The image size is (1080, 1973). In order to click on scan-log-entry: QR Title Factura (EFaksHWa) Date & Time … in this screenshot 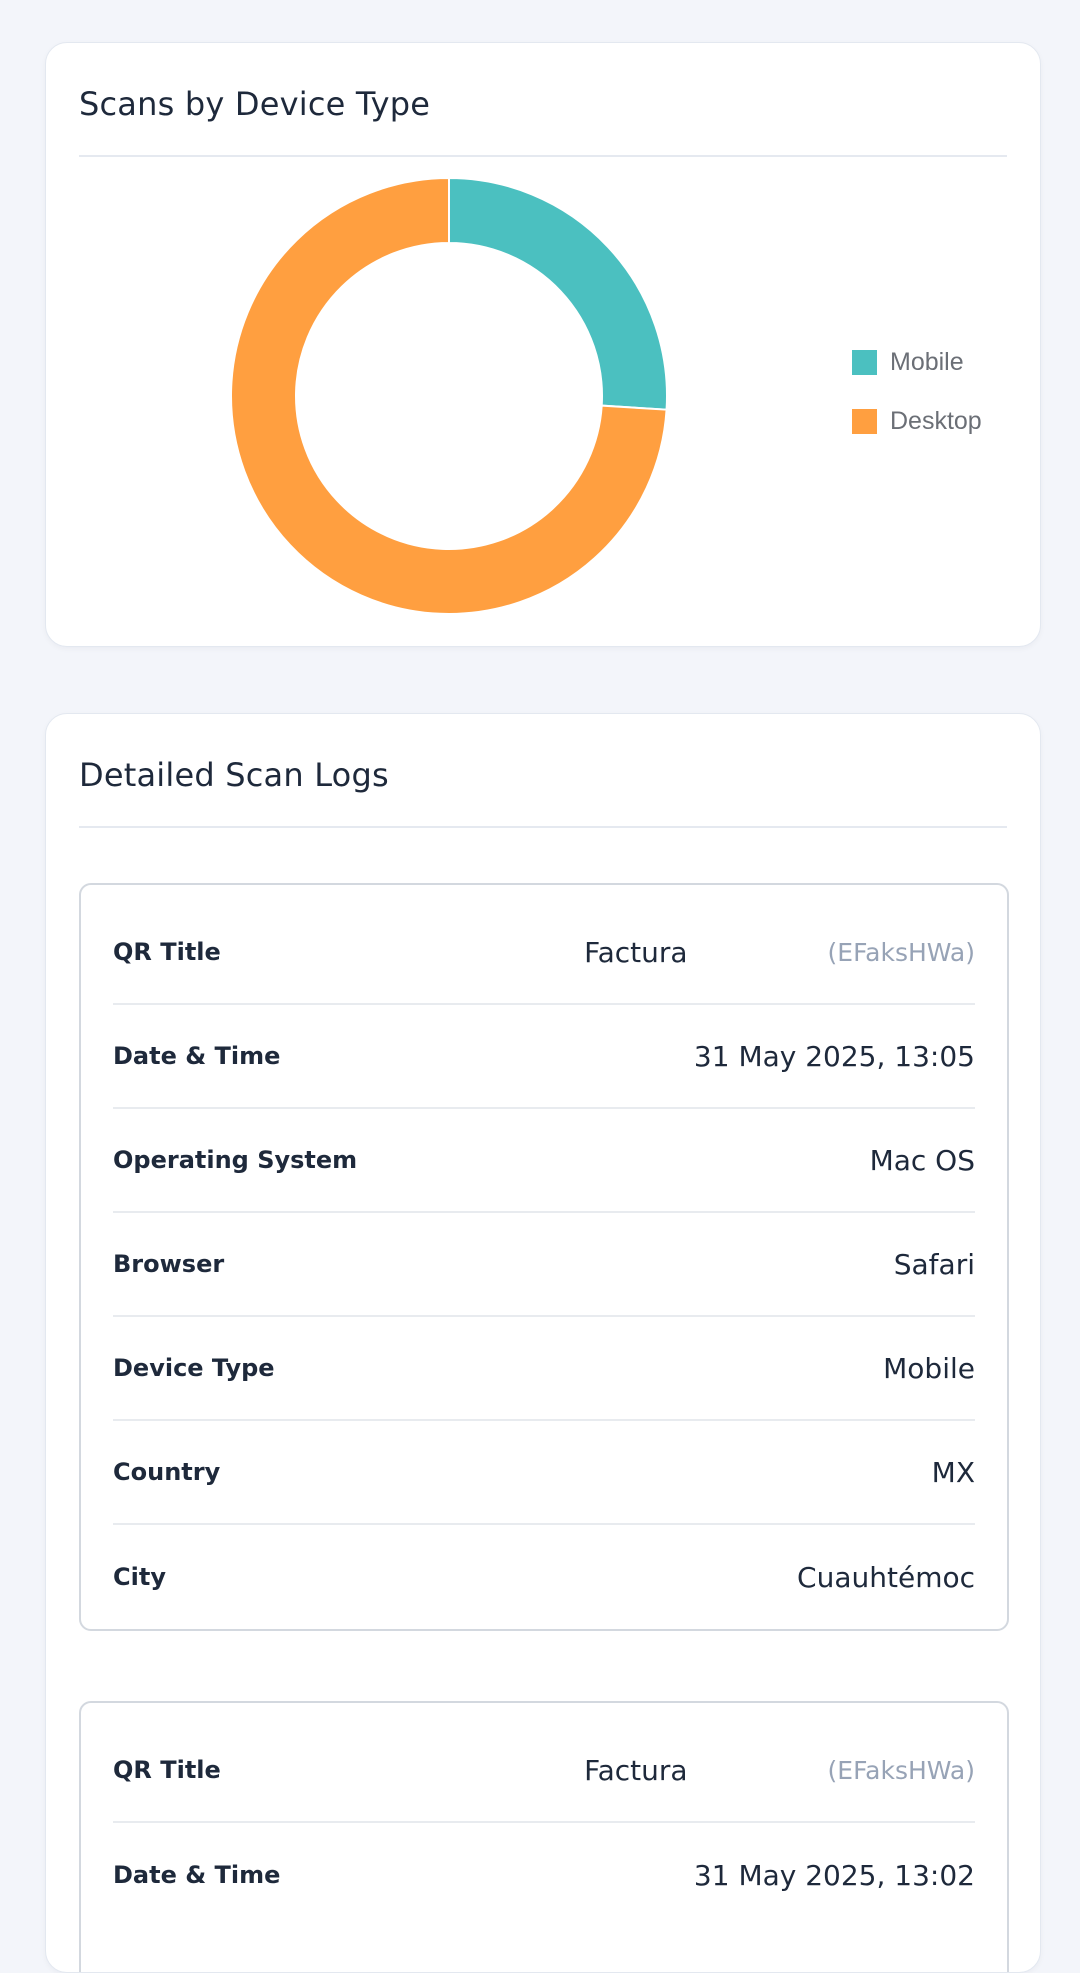, I will do `click(544, 1836)`.